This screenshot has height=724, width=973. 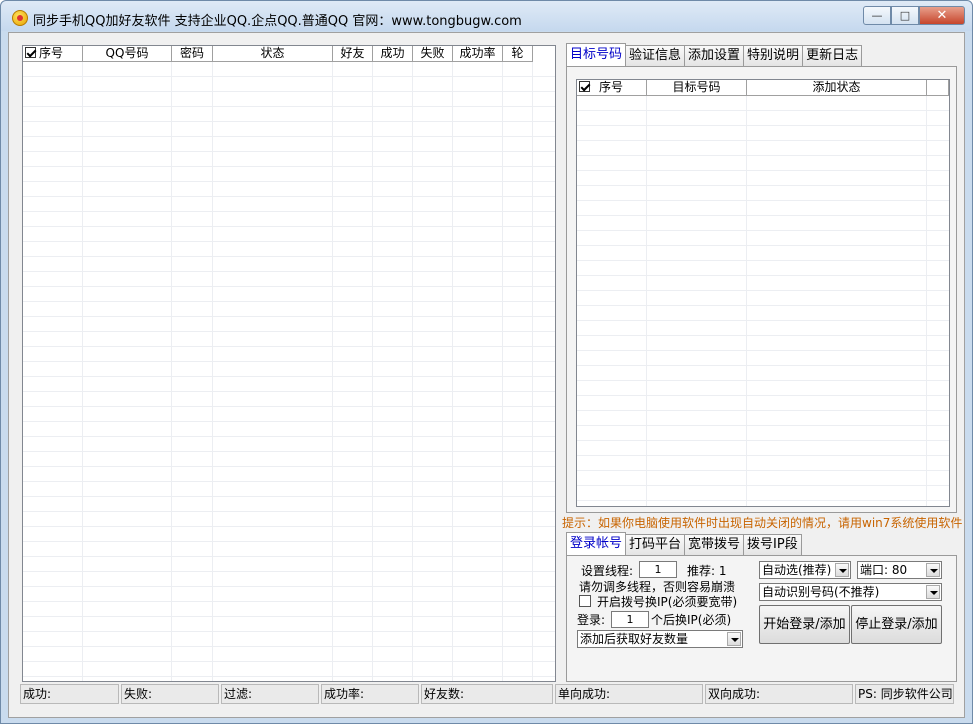 I want to click on col-header-success: 成功, so click(x=393, y=54).